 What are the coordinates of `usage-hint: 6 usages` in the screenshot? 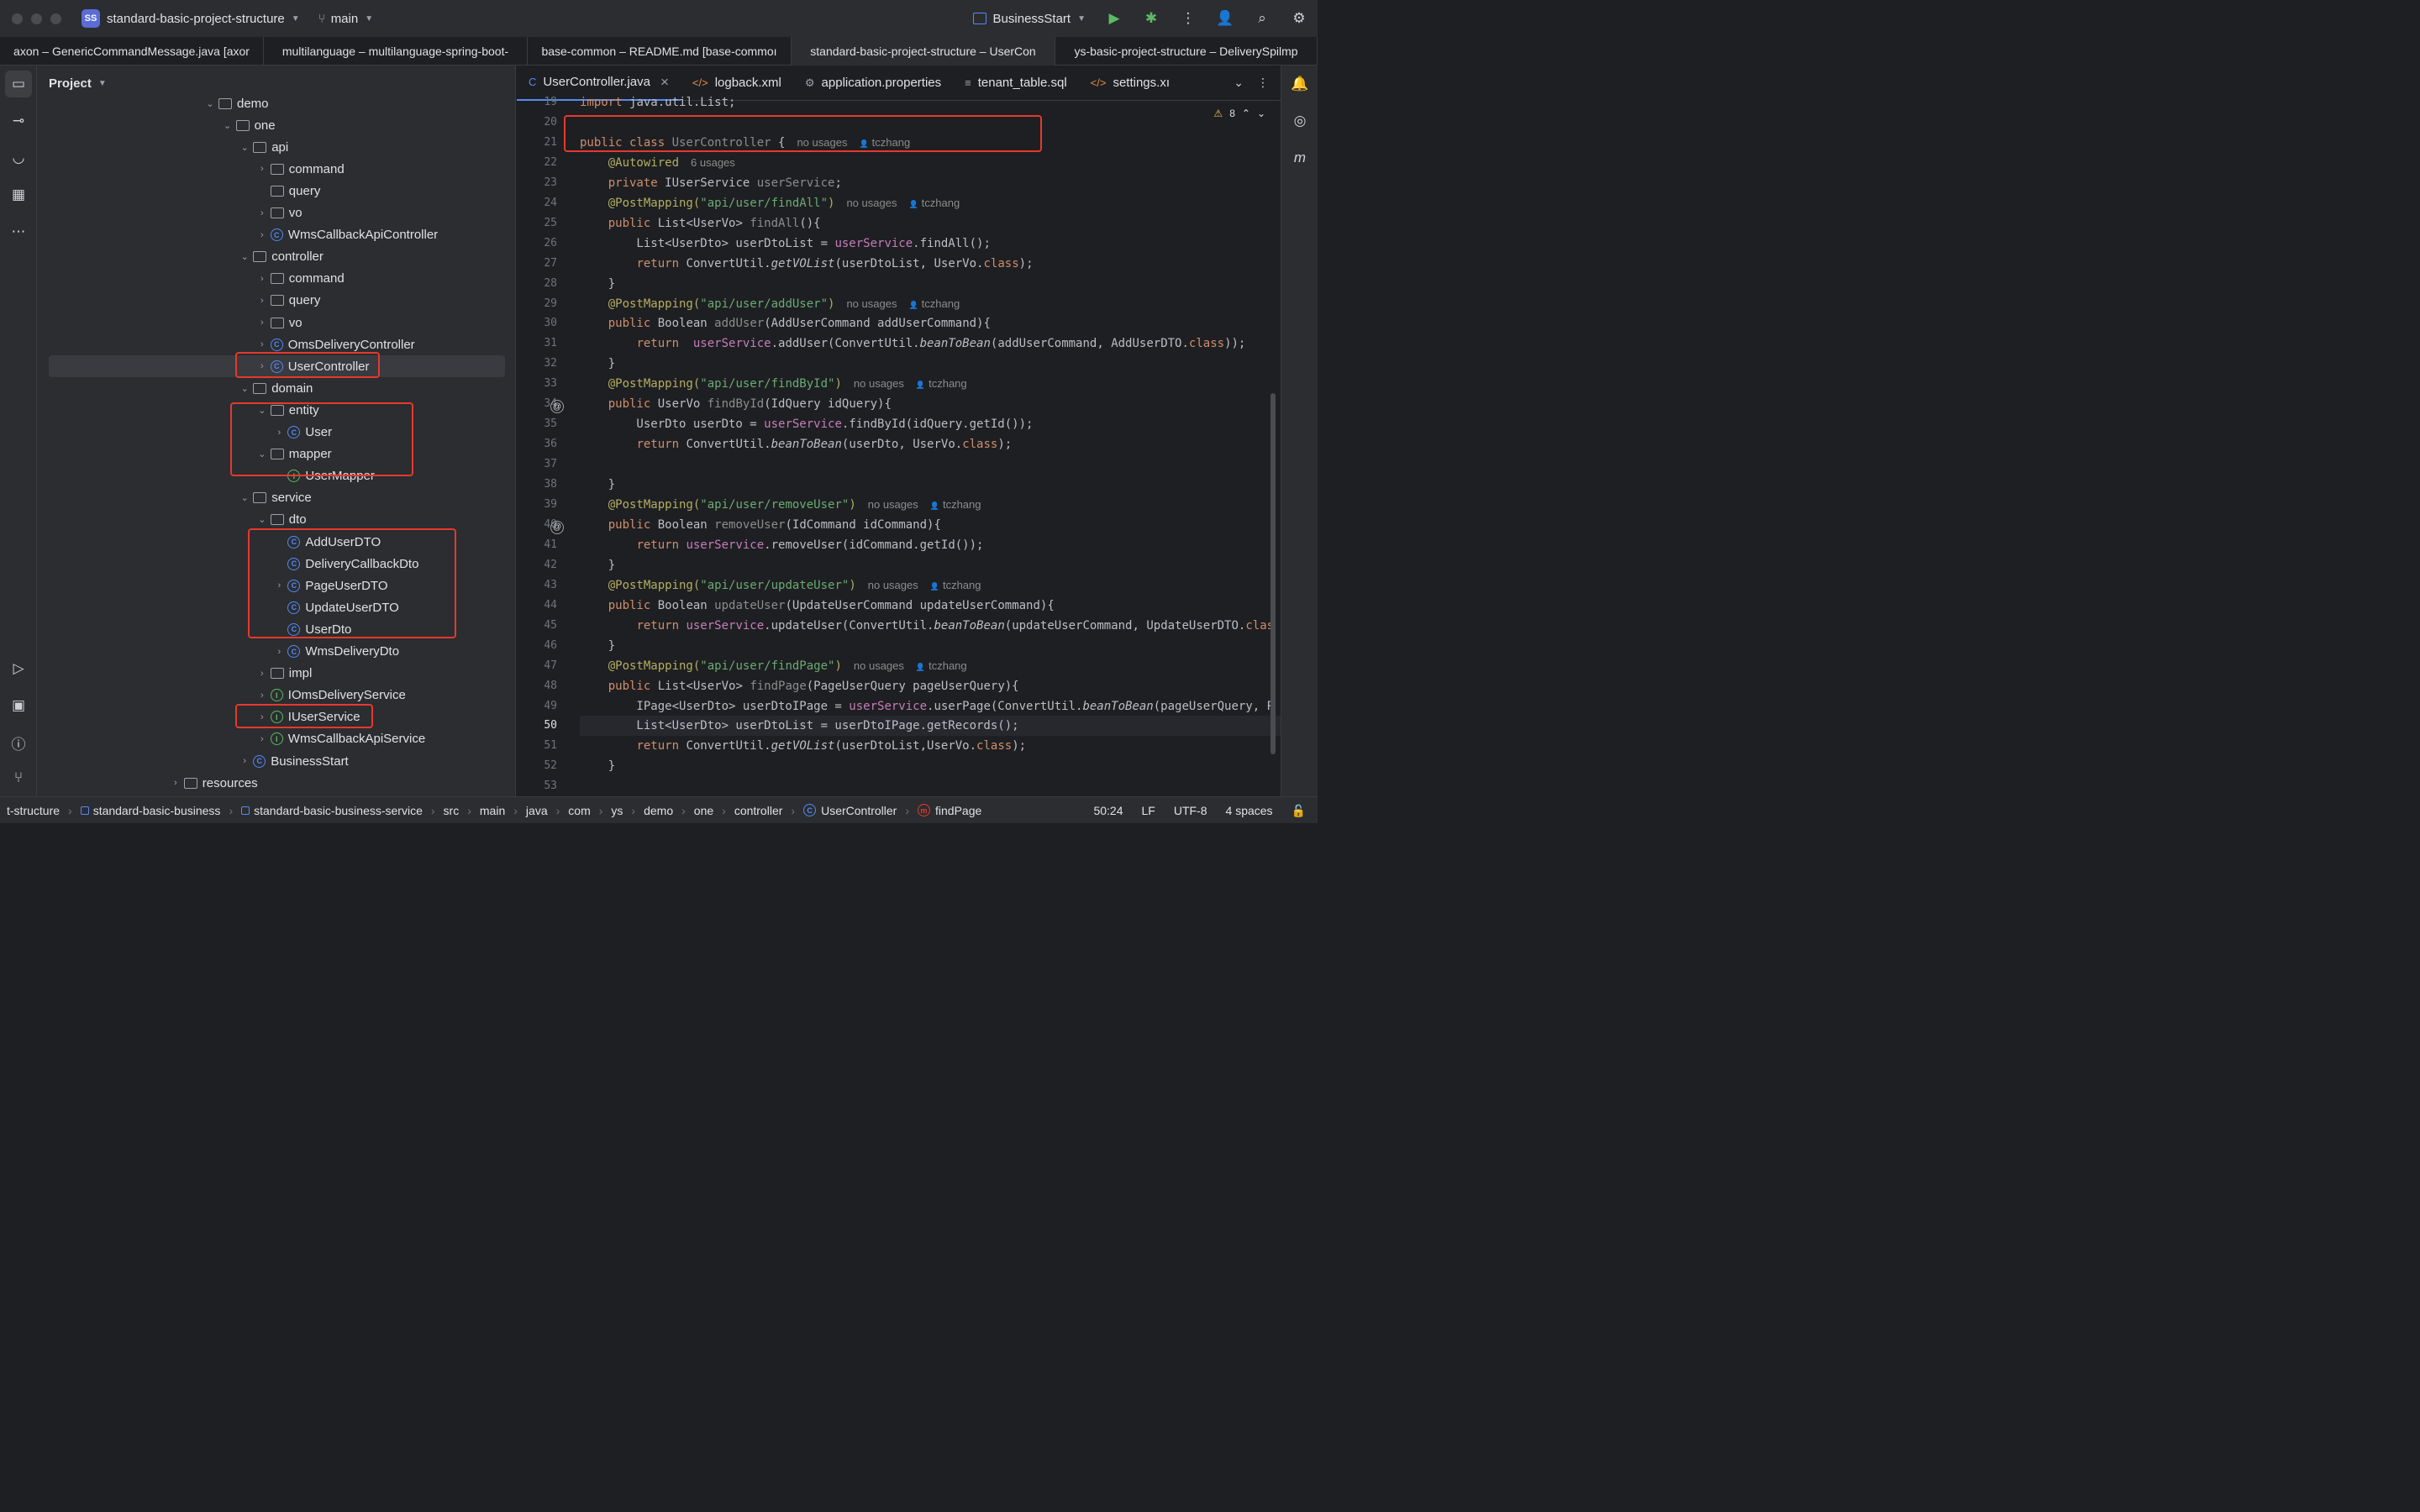 It's located at (713, 162).